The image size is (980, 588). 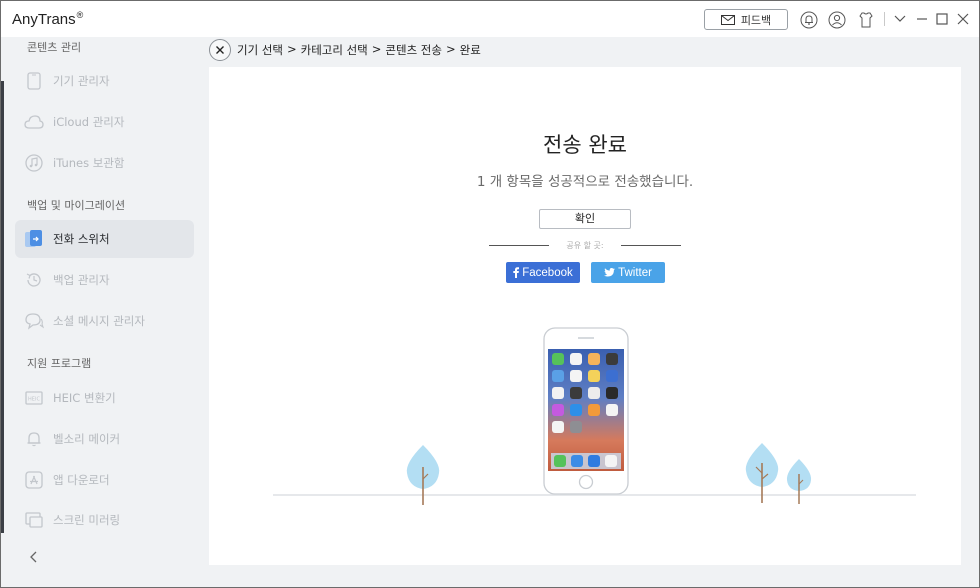 What do you see at coordinates (799, 481) in the screenshot?
I see `tree-illustration-right-small` at bounding box center [799, 481].